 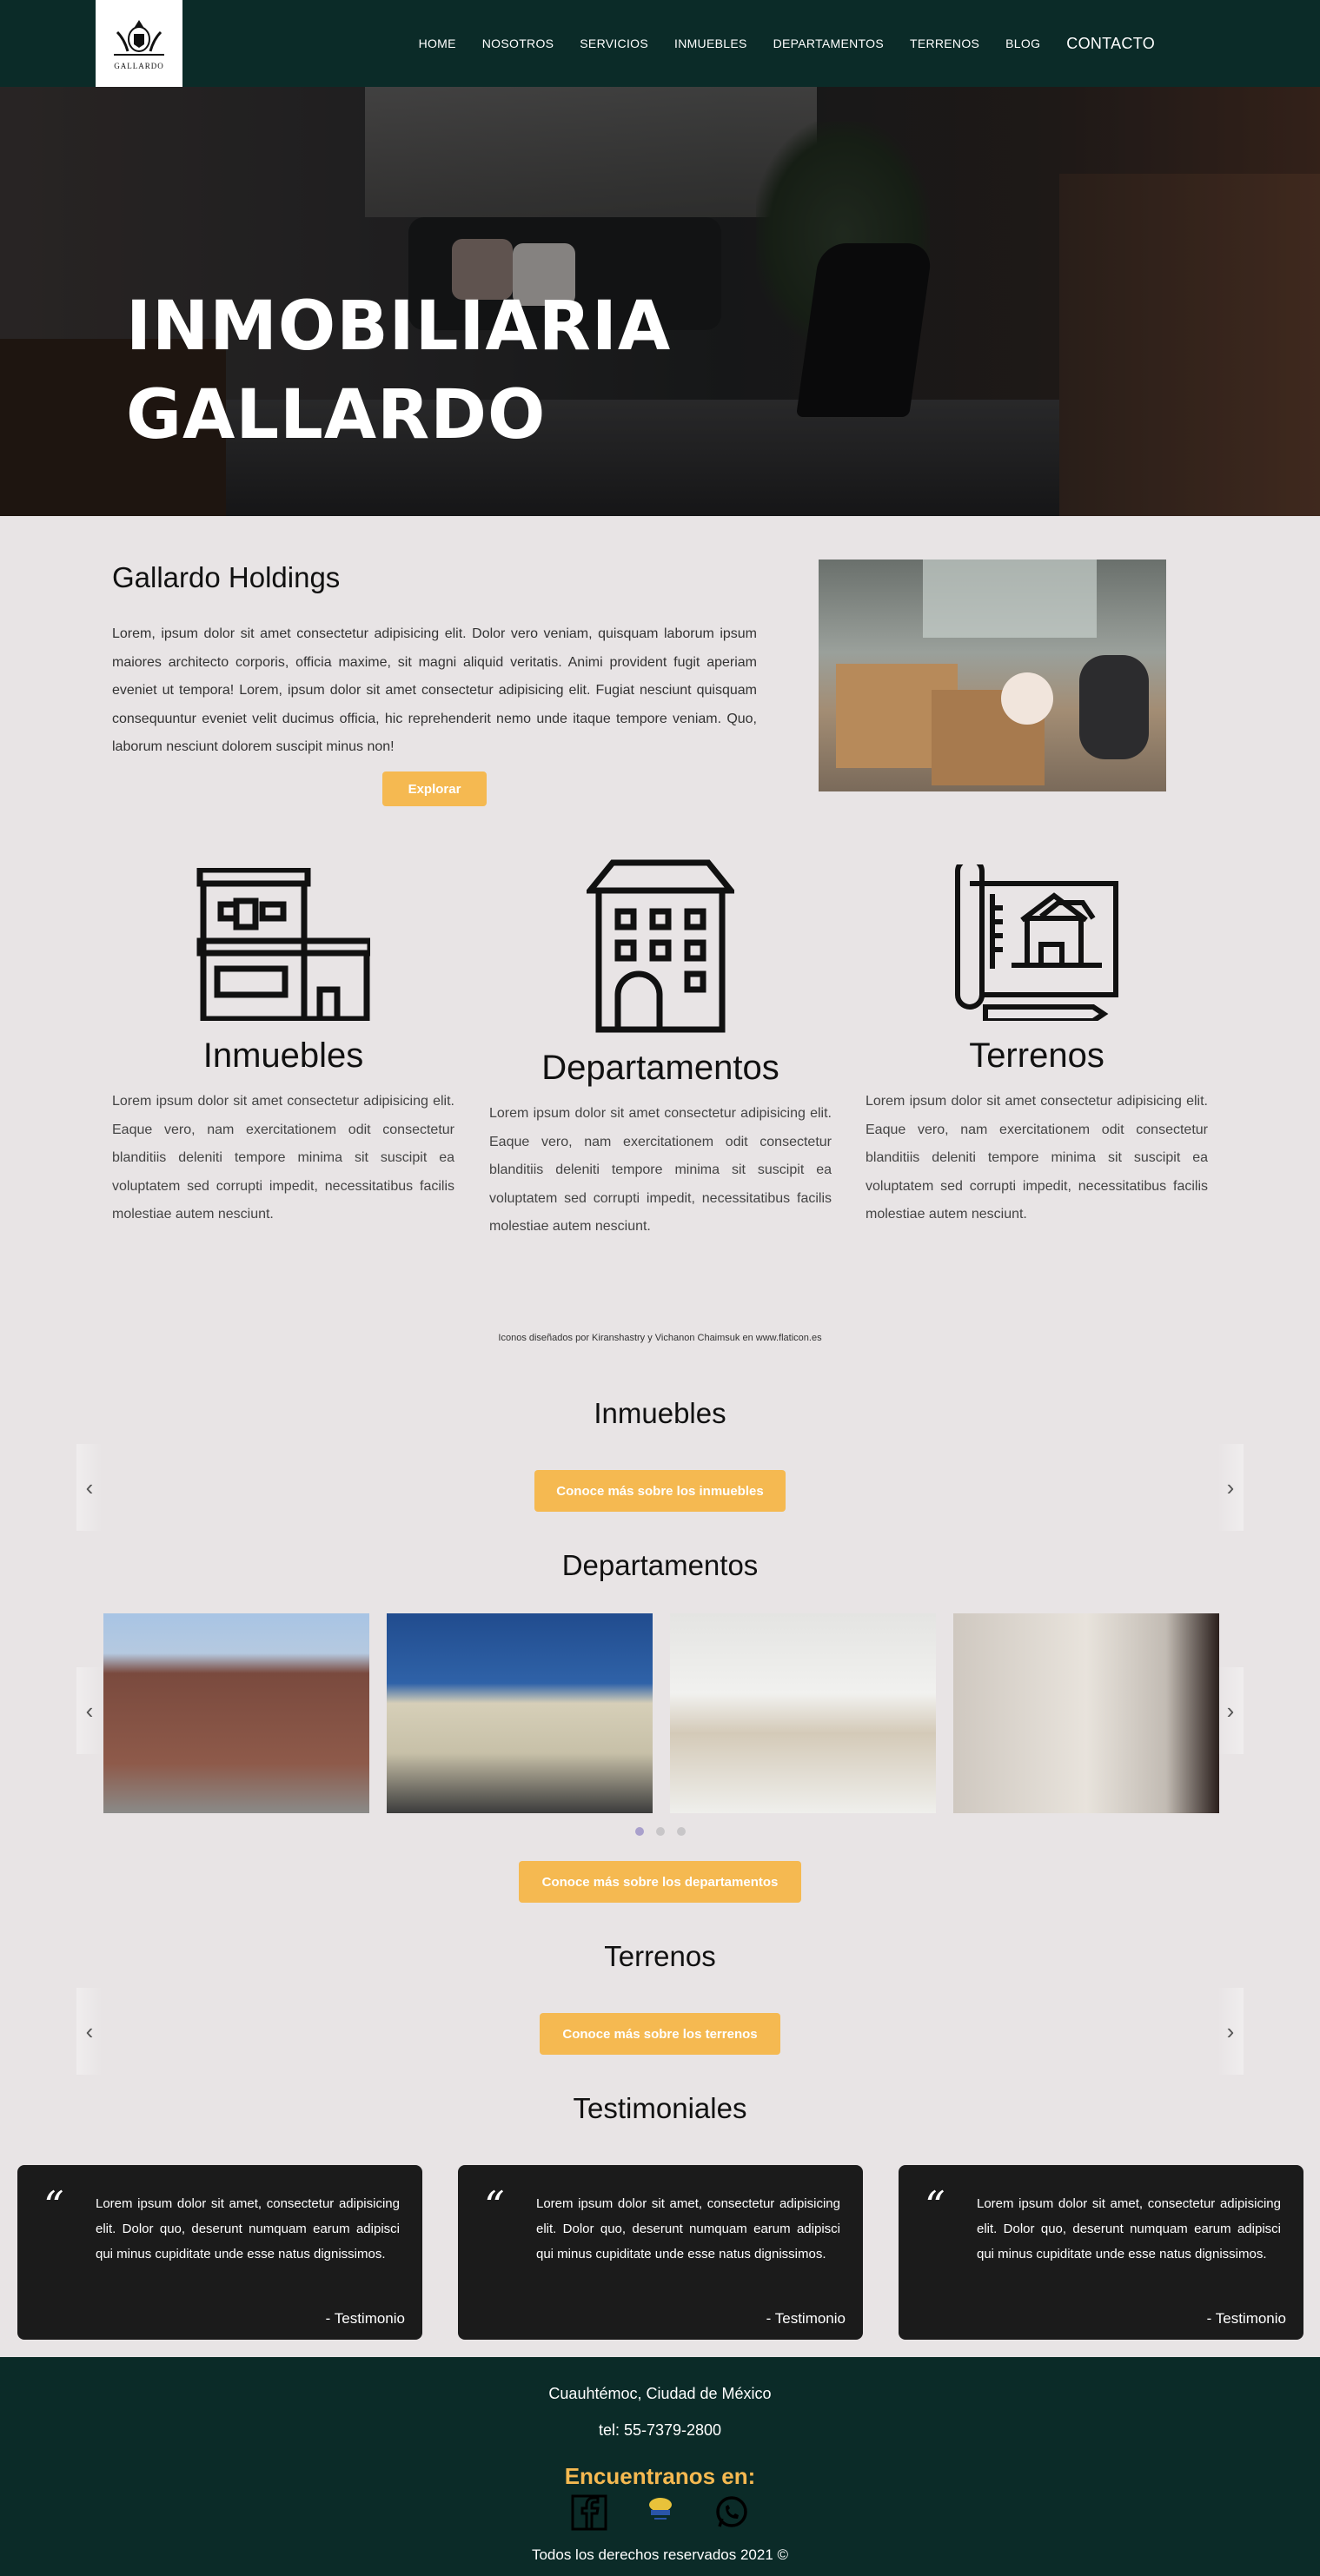 I want to click on carousel-track, so click(x=661, y=1713).